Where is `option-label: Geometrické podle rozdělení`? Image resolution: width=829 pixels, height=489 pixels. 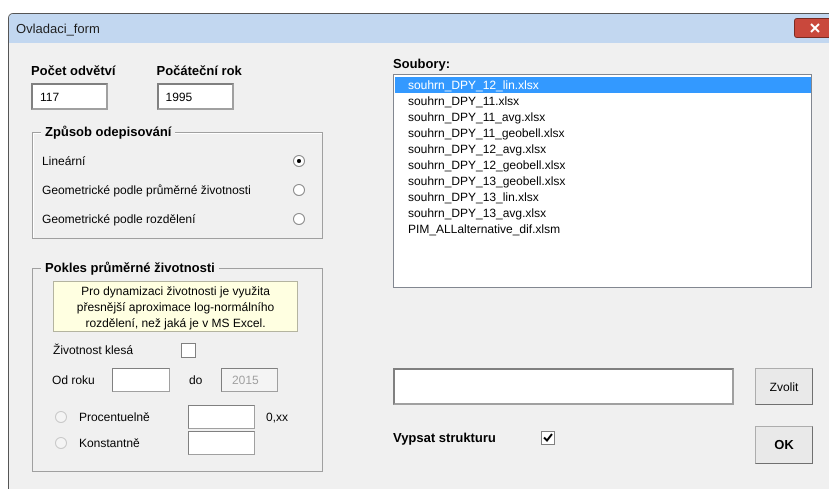 option-label: Geometrické podle rozdělení is located at coordinates (119, 219).